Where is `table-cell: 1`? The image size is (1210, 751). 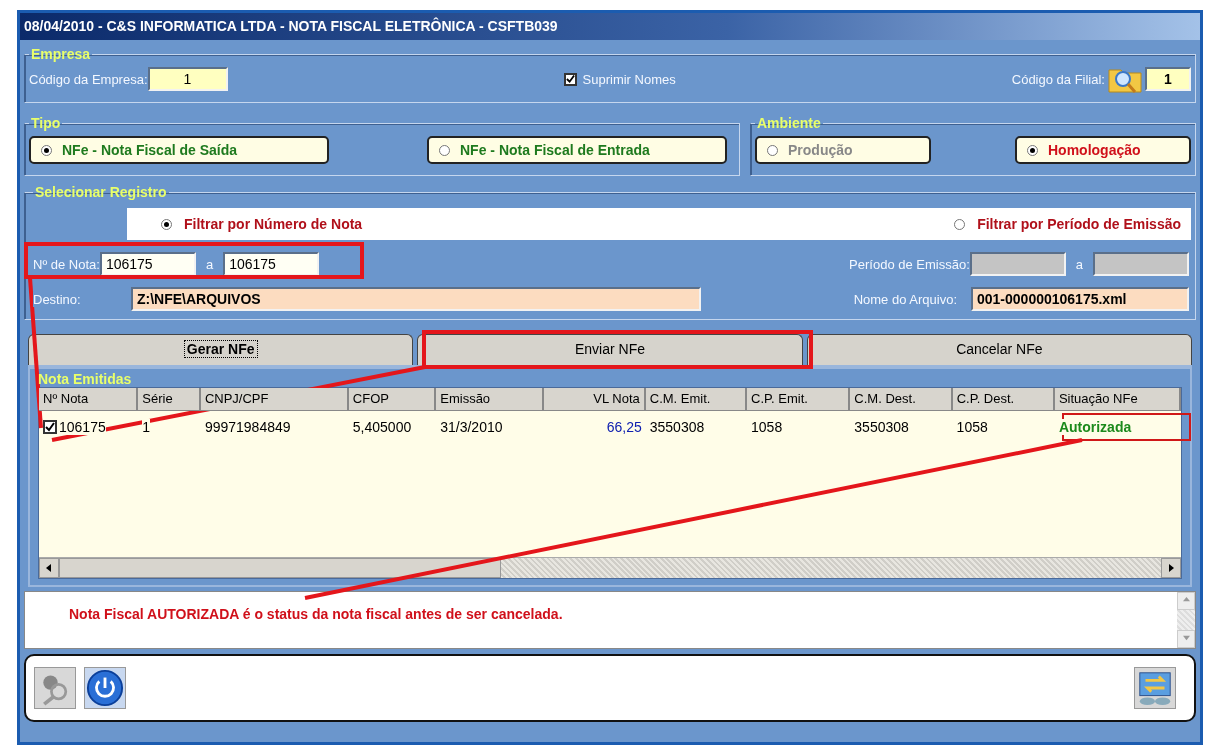 table-cell: 1 is located at coordinates (146, 427).